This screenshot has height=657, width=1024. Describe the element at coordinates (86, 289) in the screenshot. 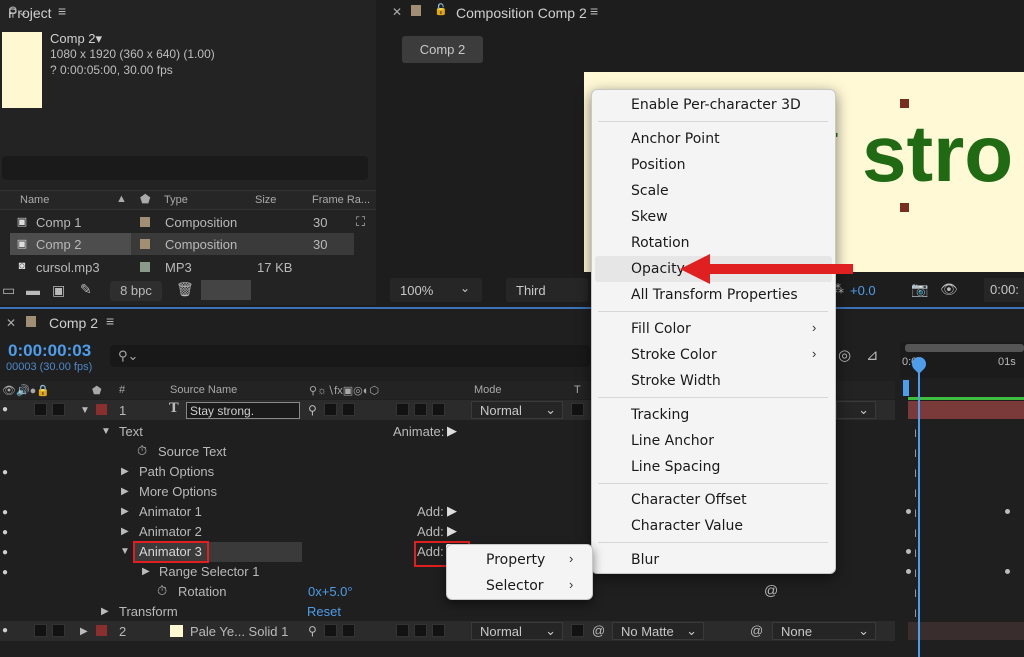

I see `brush-icon: ✎` at that location.